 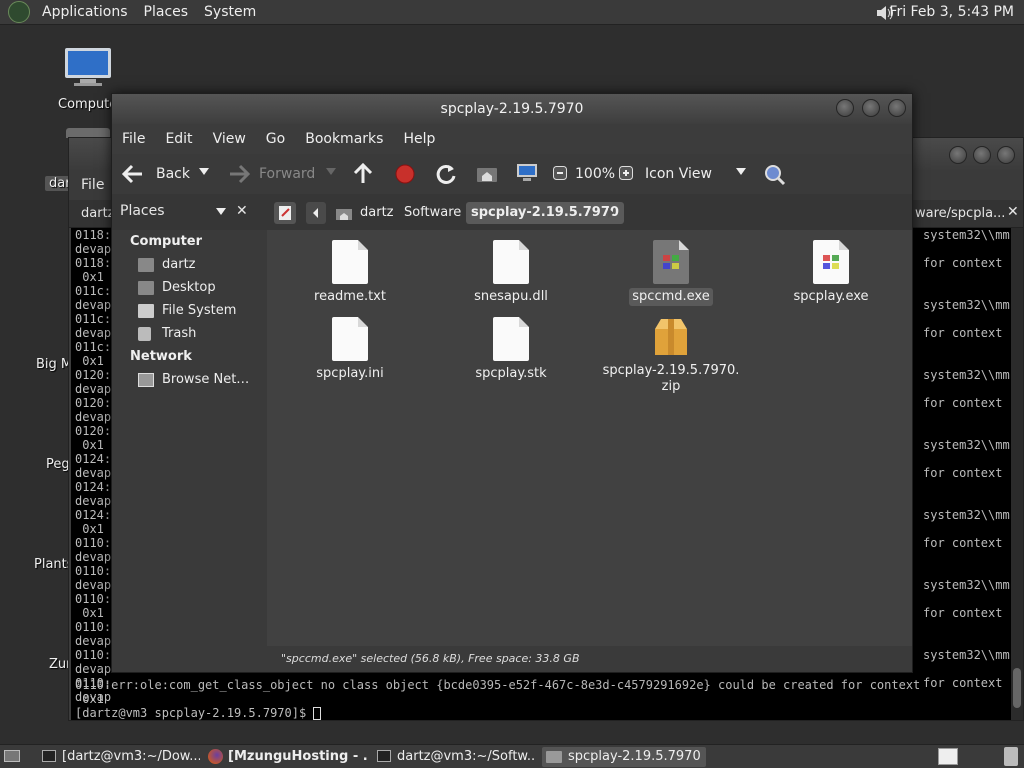 What do you see at coordinates (487, 174) in the screenshot?
I see `home-folder-icon` at bounding box center [487, 174].